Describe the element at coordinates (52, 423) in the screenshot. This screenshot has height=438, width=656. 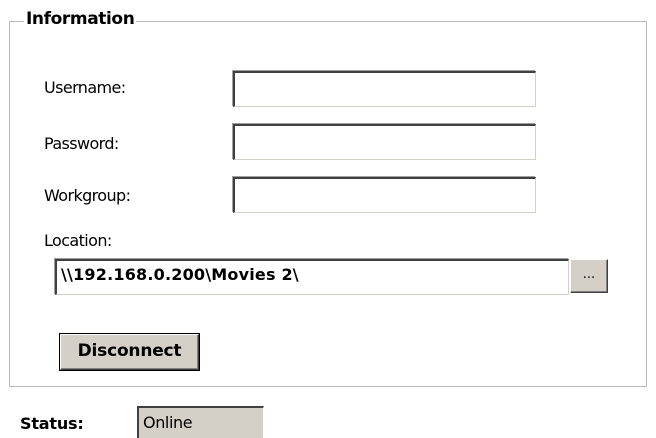
I see `status-label: Status:` at that location.